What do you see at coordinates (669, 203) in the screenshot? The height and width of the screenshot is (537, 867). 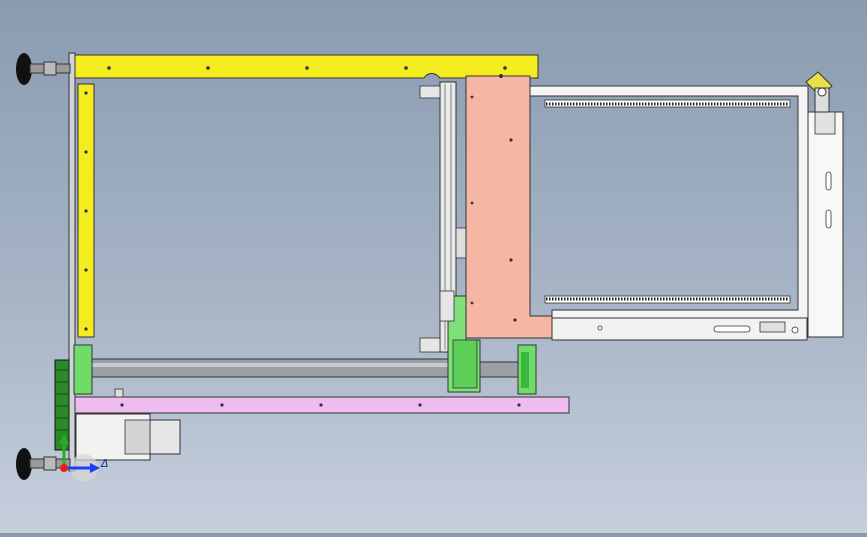 I see `conveyor-frame` at bounding box center [669, 203].